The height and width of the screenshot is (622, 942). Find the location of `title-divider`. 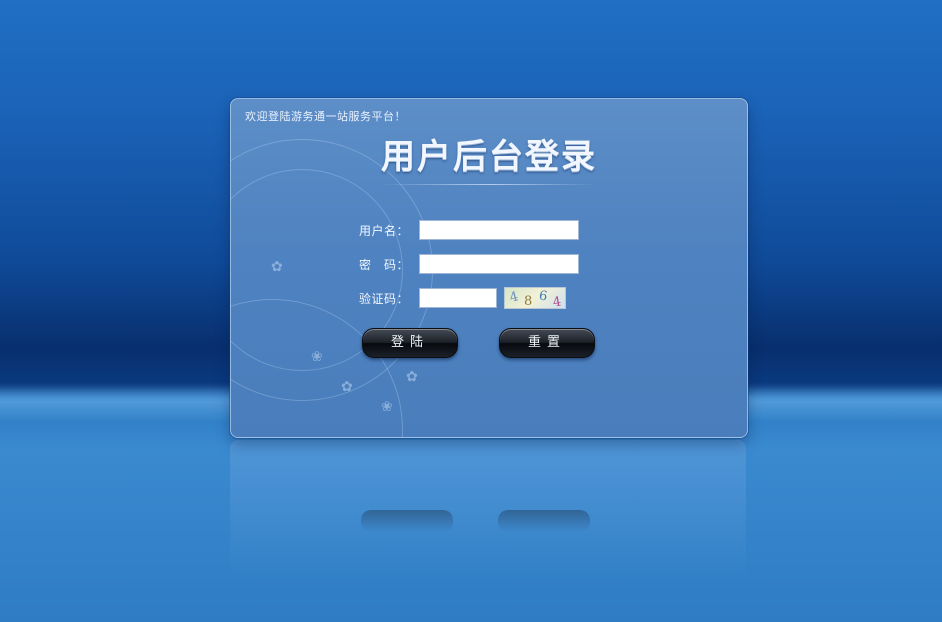

title-divider is located at coordinates (489, 184).